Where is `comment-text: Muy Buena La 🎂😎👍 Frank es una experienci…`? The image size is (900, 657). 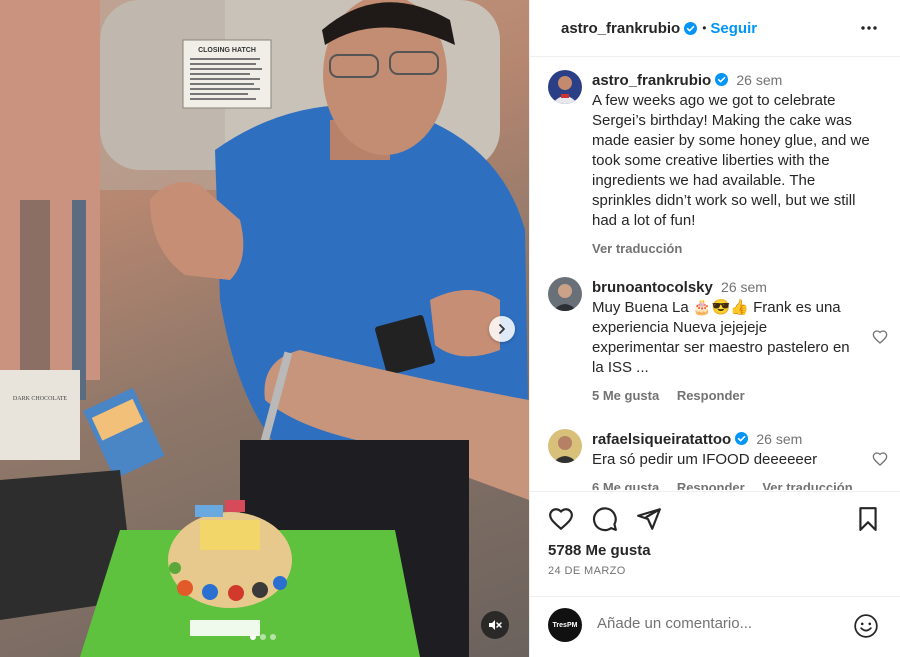 comment-text: Muy Buena La 🎂😎👍 Frank es una experienci… is located at coordinates (721, 337).